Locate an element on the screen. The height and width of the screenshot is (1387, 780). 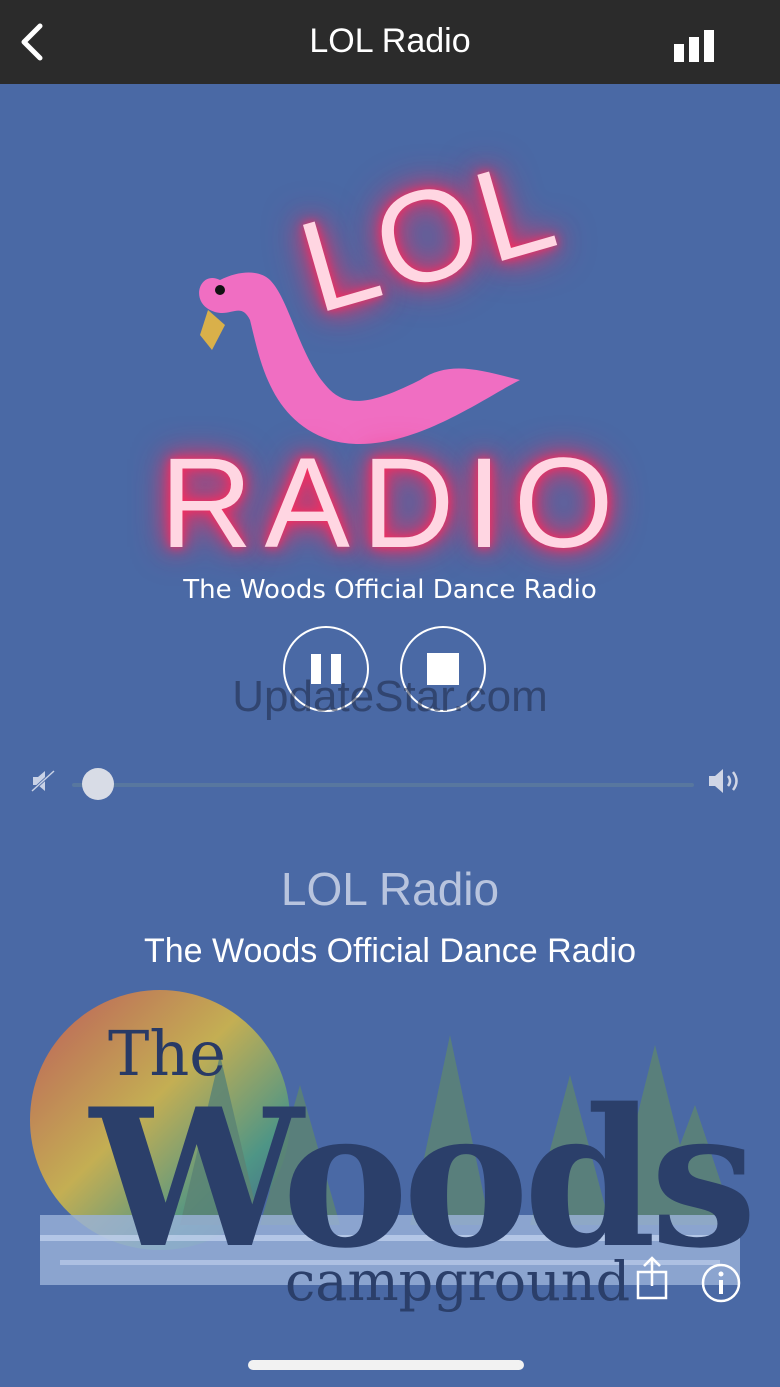
info-icon is located at coordinates (721, 1283).